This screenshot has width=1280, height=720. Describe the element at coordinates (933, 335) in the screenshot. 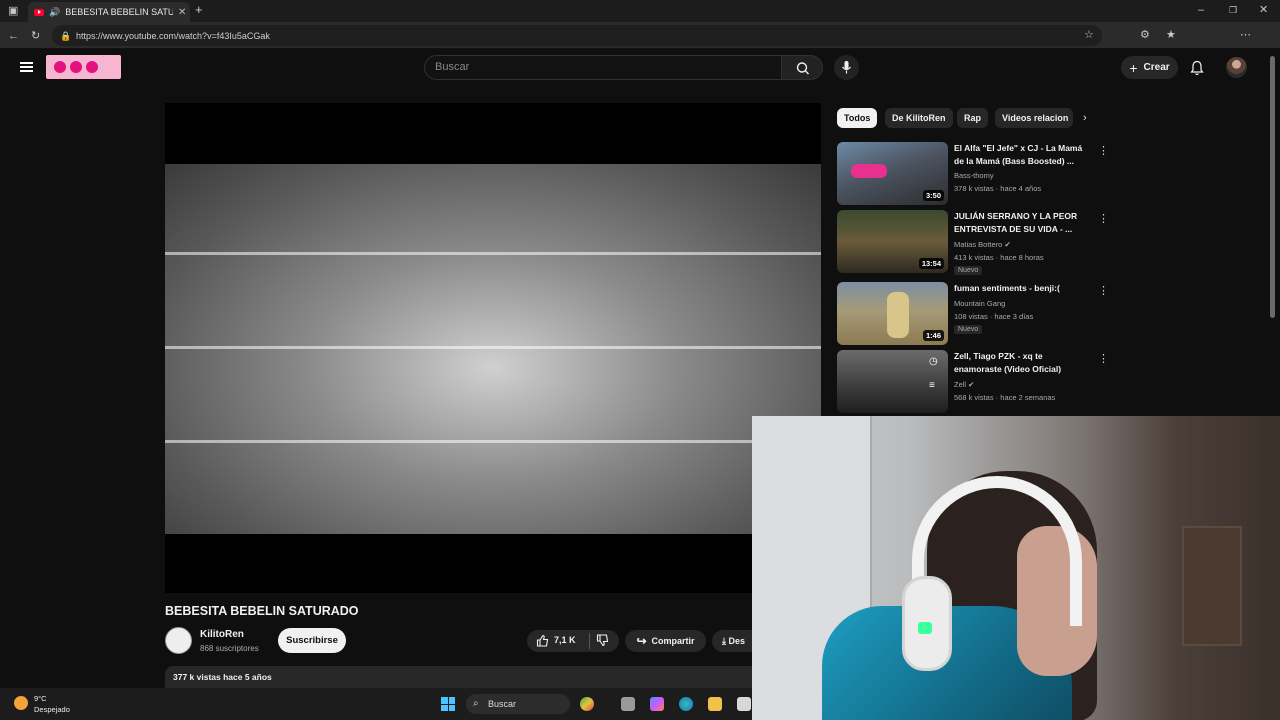

I see `duration-badge: 1:46` at that location.